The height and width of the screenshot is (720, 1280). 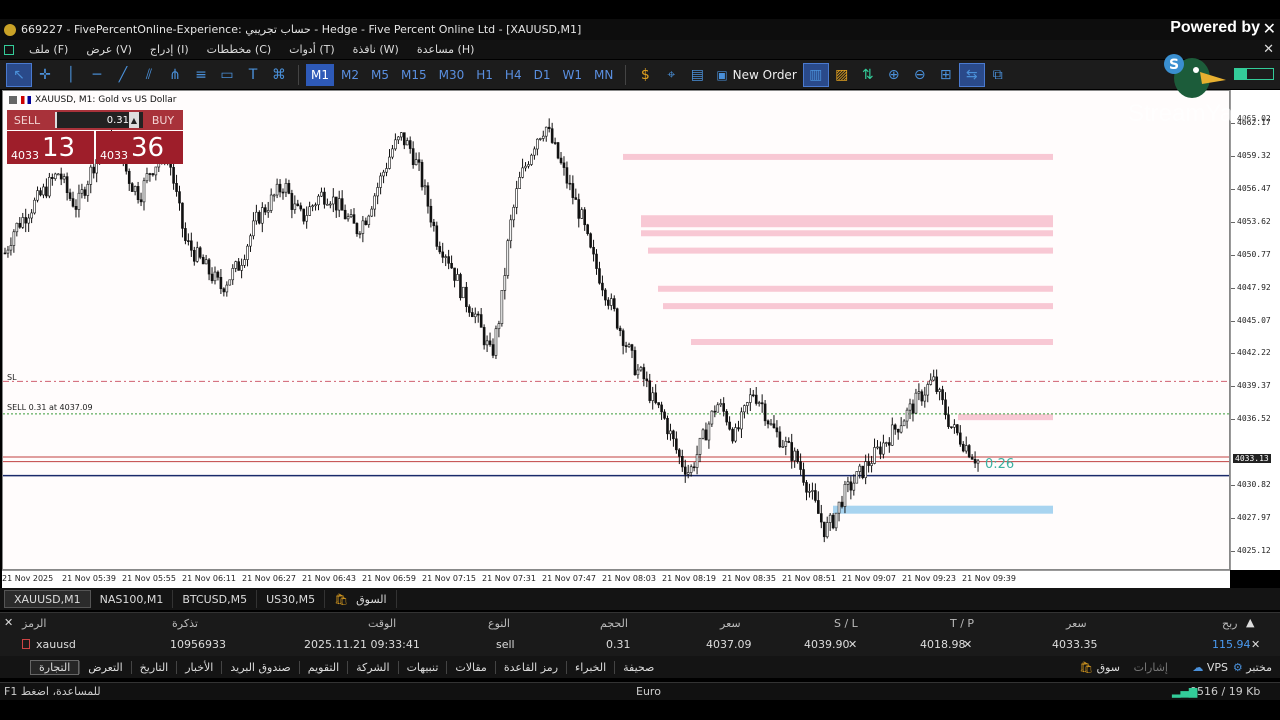 I want to click on timeframe-h4: H4, so click(x=513, y=75).